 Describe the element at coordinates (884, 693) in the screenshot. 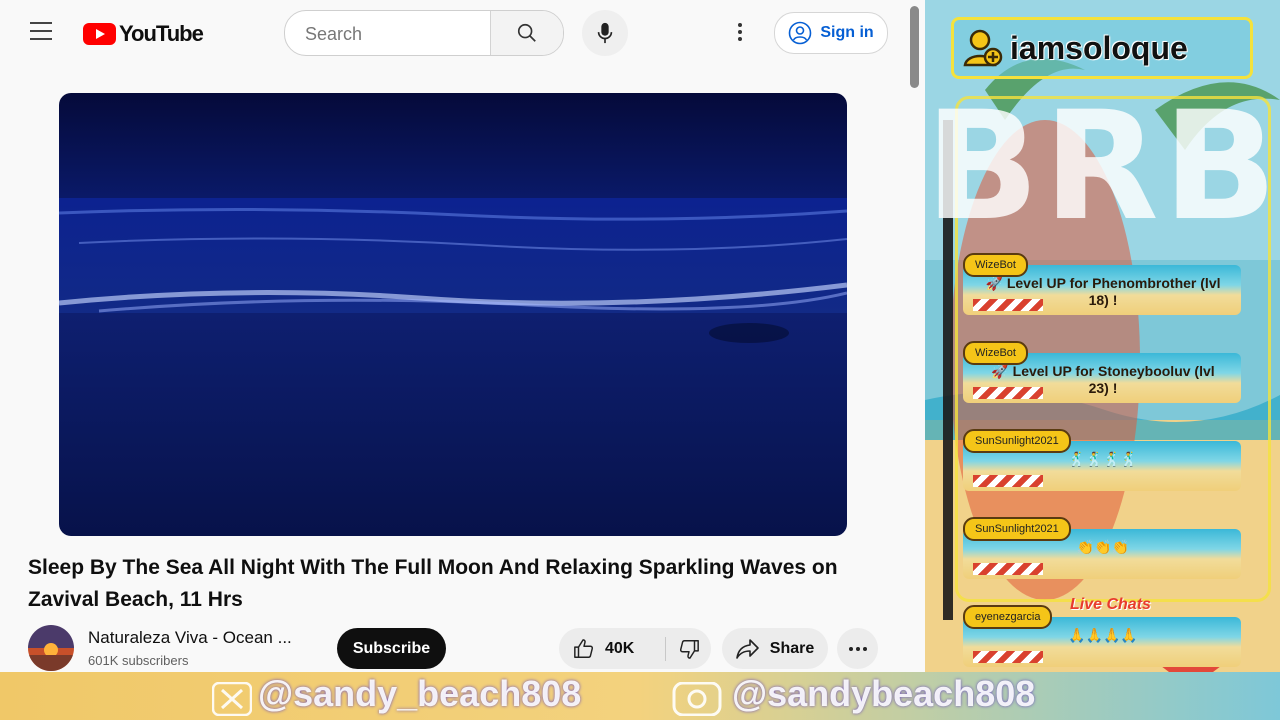

I see `social-handle-instagram: @sandybeach808` at that location.